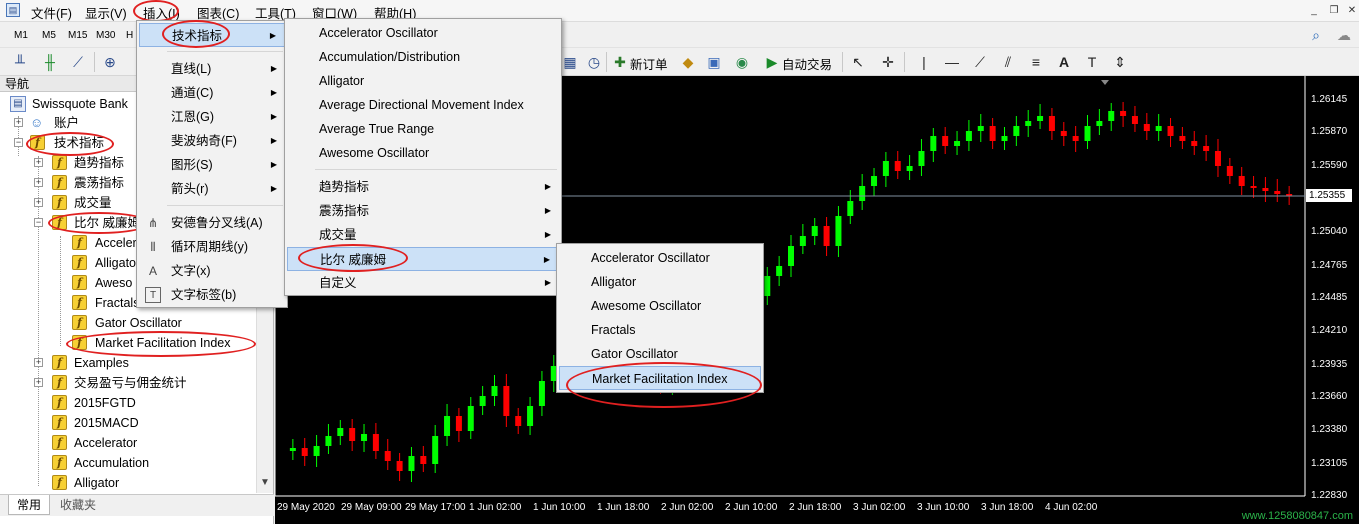 The image size is (1359, 524). I want to click on tree-item-awesome: Aweso, so click(113, 283).